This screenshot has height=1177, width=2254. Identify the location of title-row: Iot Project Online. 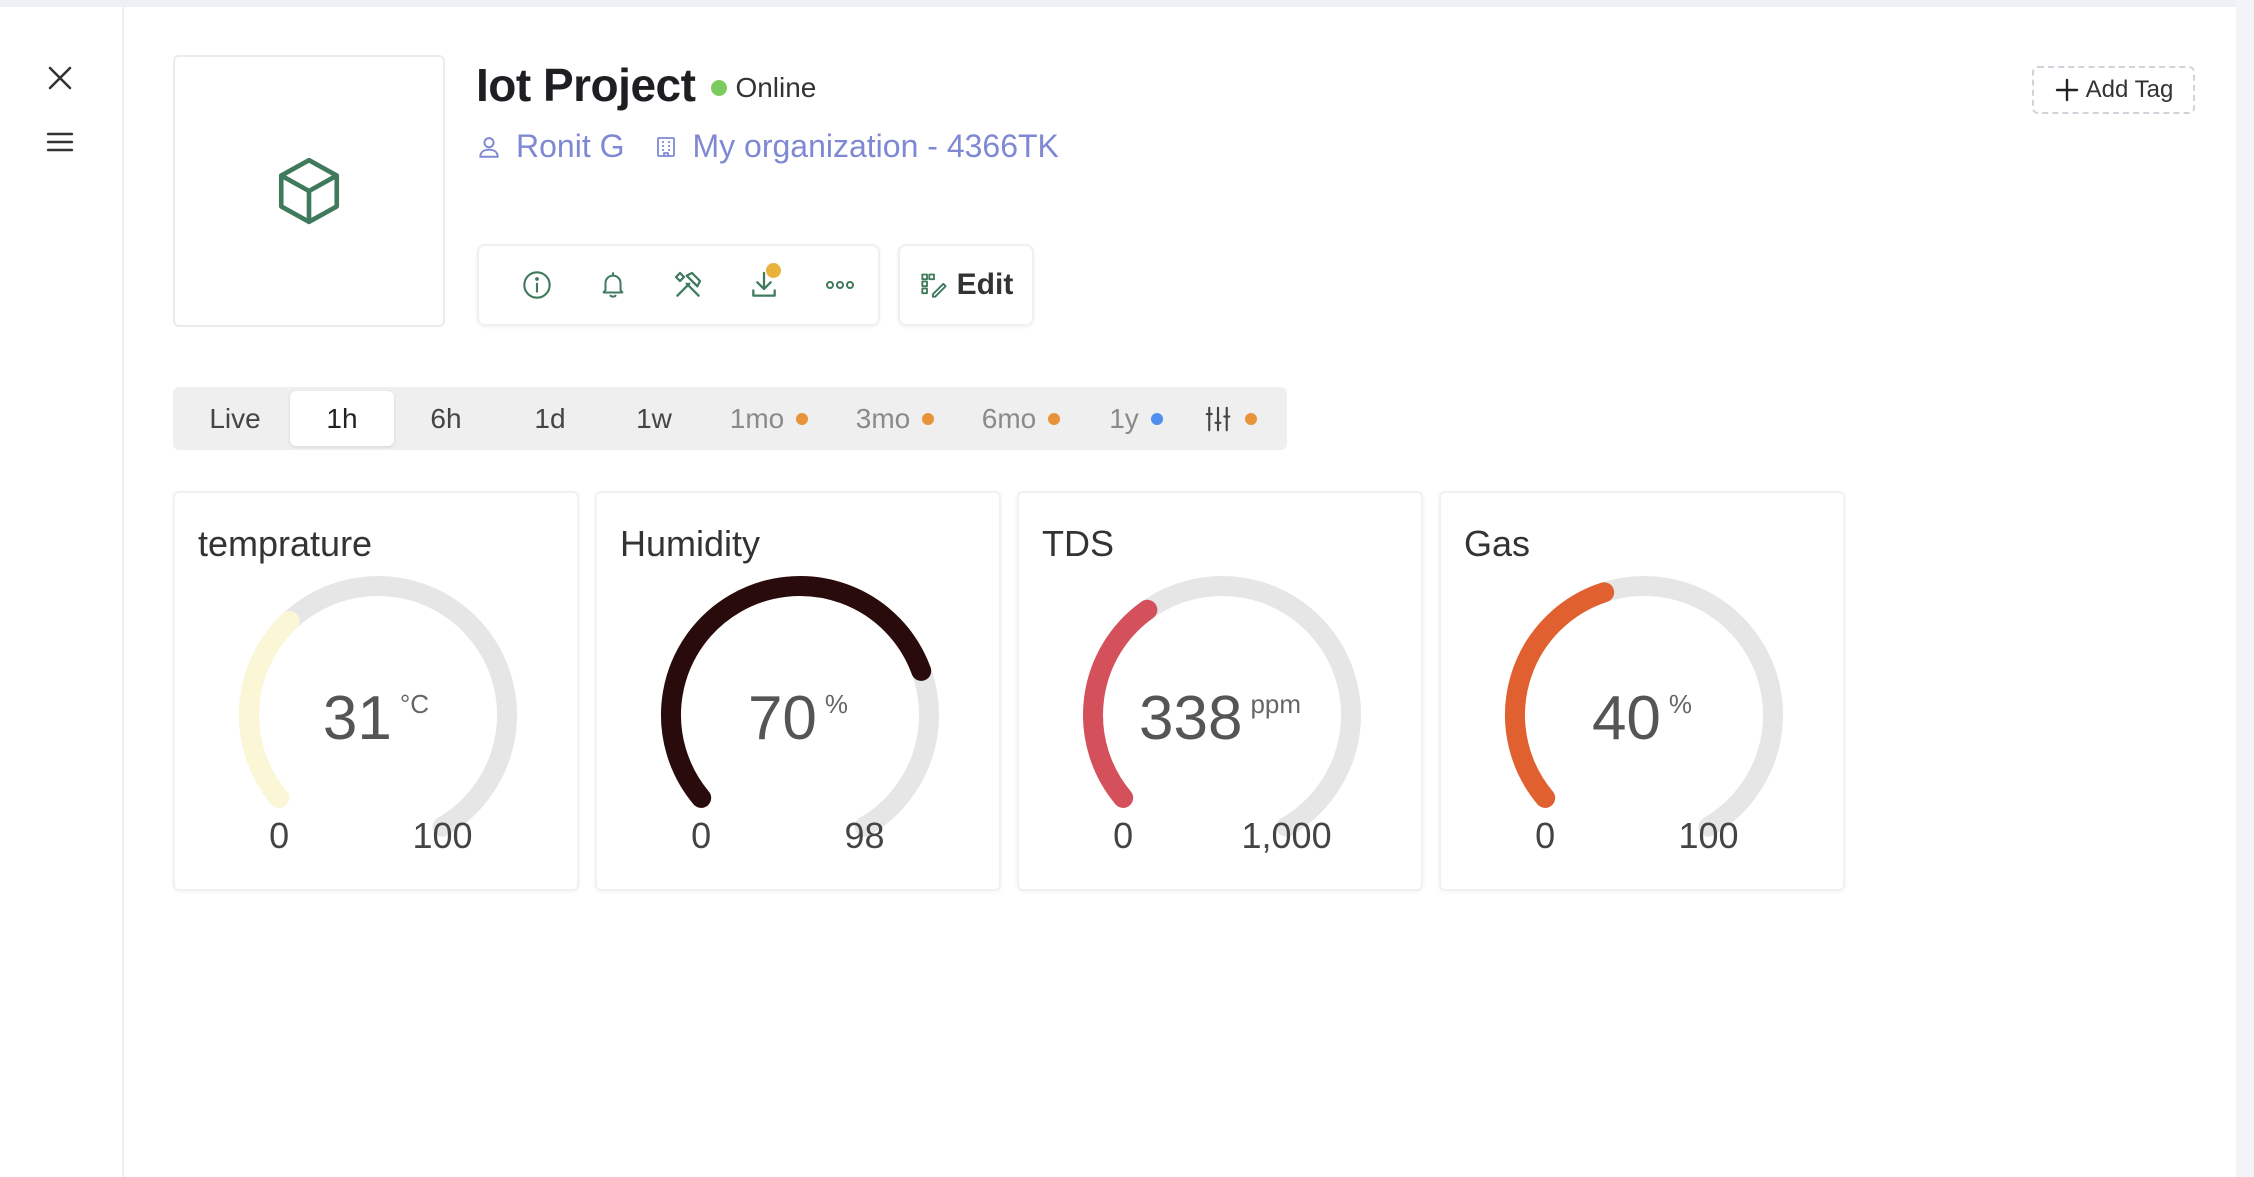
(646, 85).